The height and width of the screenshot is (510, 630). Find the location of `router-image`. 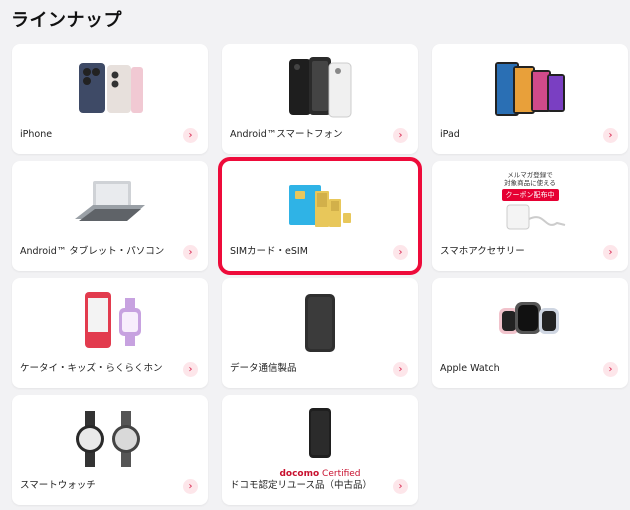

router-image is located at coordinates (320, 322).